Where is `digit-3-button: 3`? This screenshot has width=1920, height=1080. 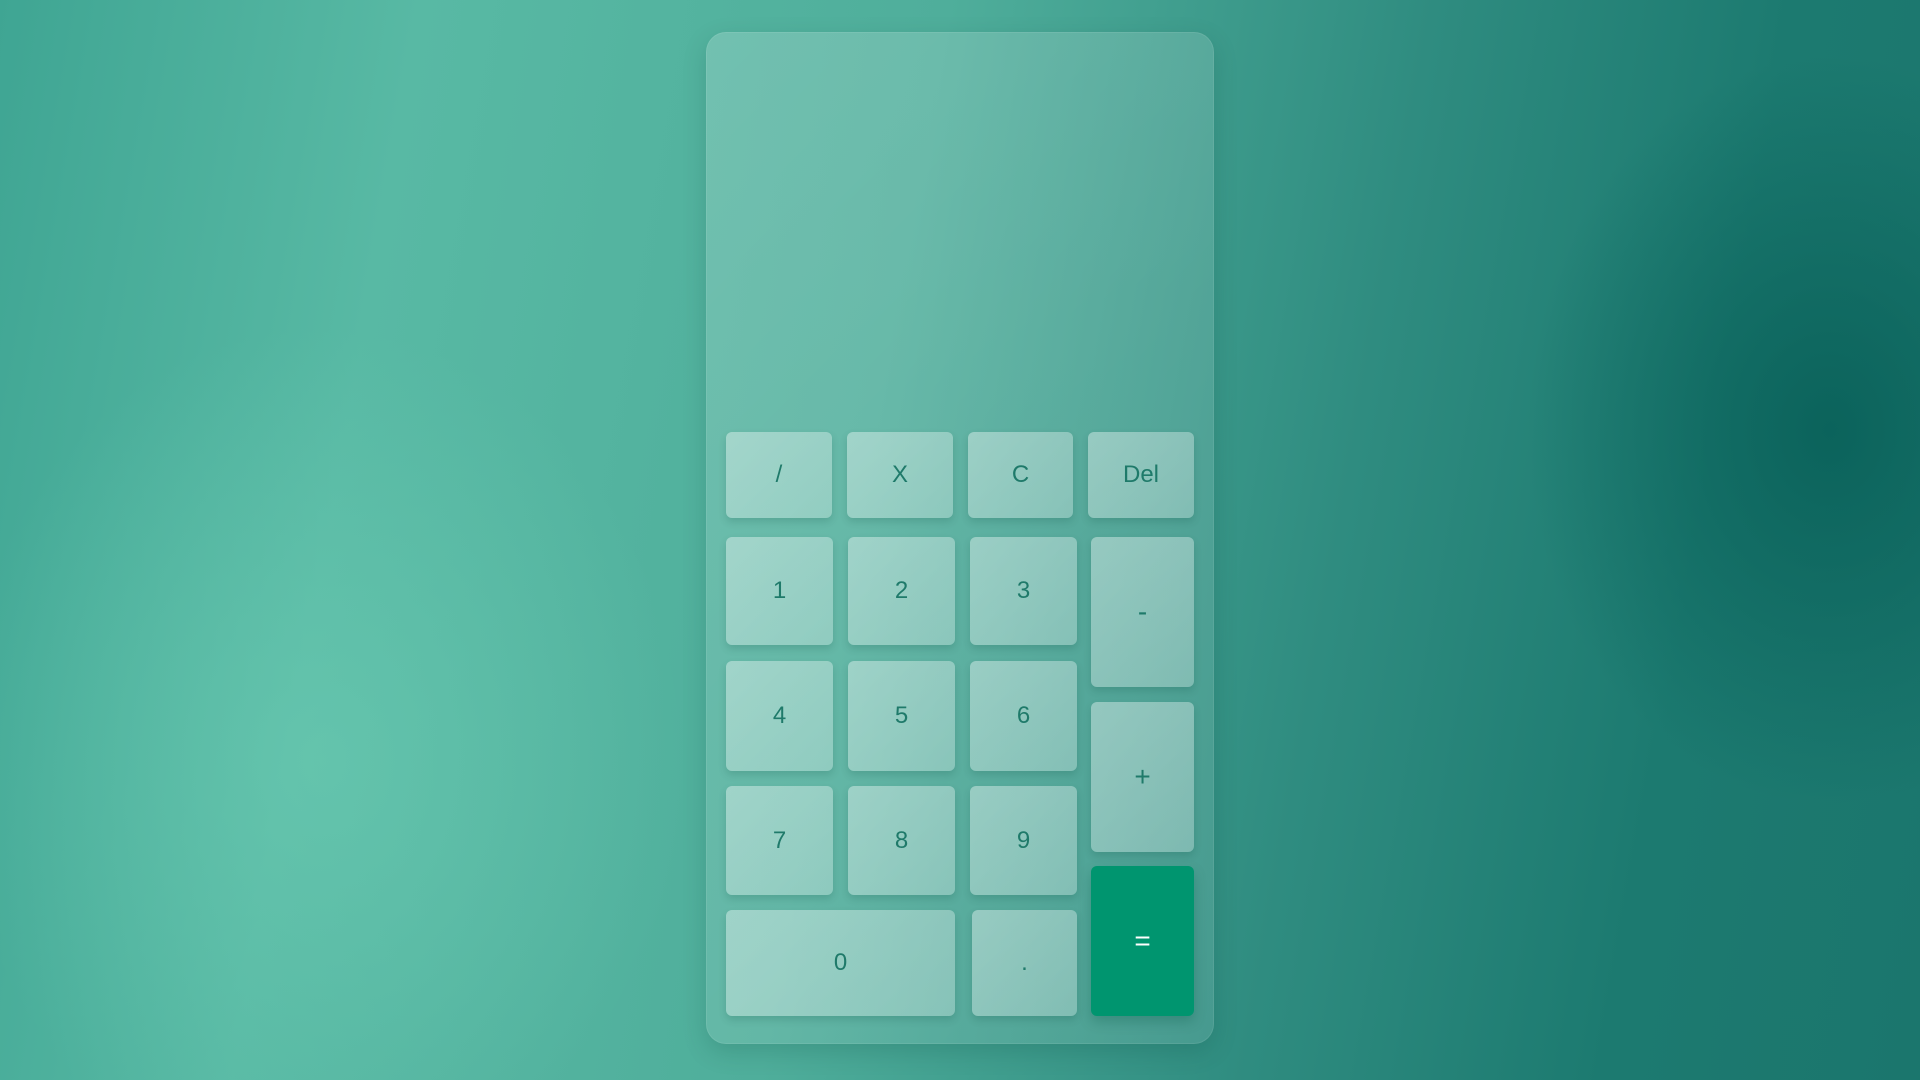 digit-3-button: 3 is located at coordinates (1023, 591).